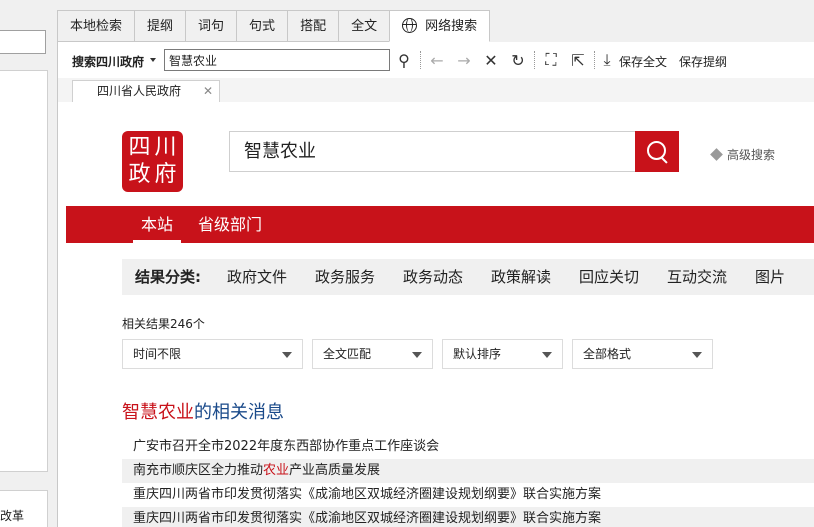 This screenshot has width=814, height=527. I want to click on nav-tab-provincial-departments: 省级部门, so click(230, 224).